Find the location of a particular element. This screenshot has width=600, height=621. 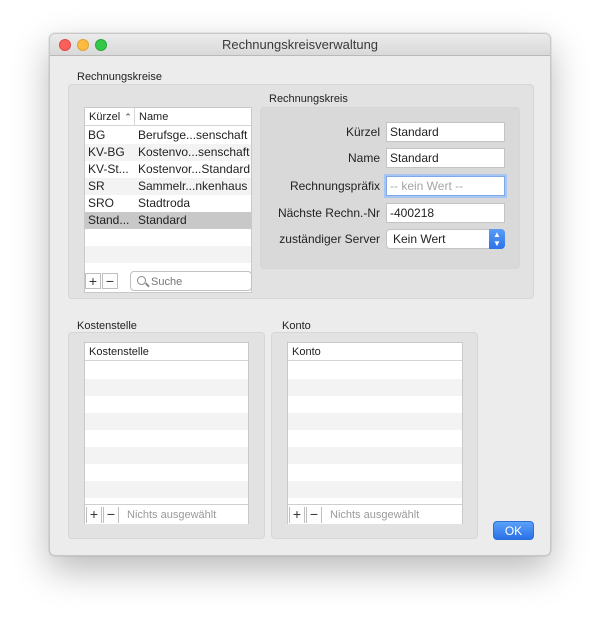

server-select: Kein Wert ▲ ▼ is located at coordinates (445, 239).